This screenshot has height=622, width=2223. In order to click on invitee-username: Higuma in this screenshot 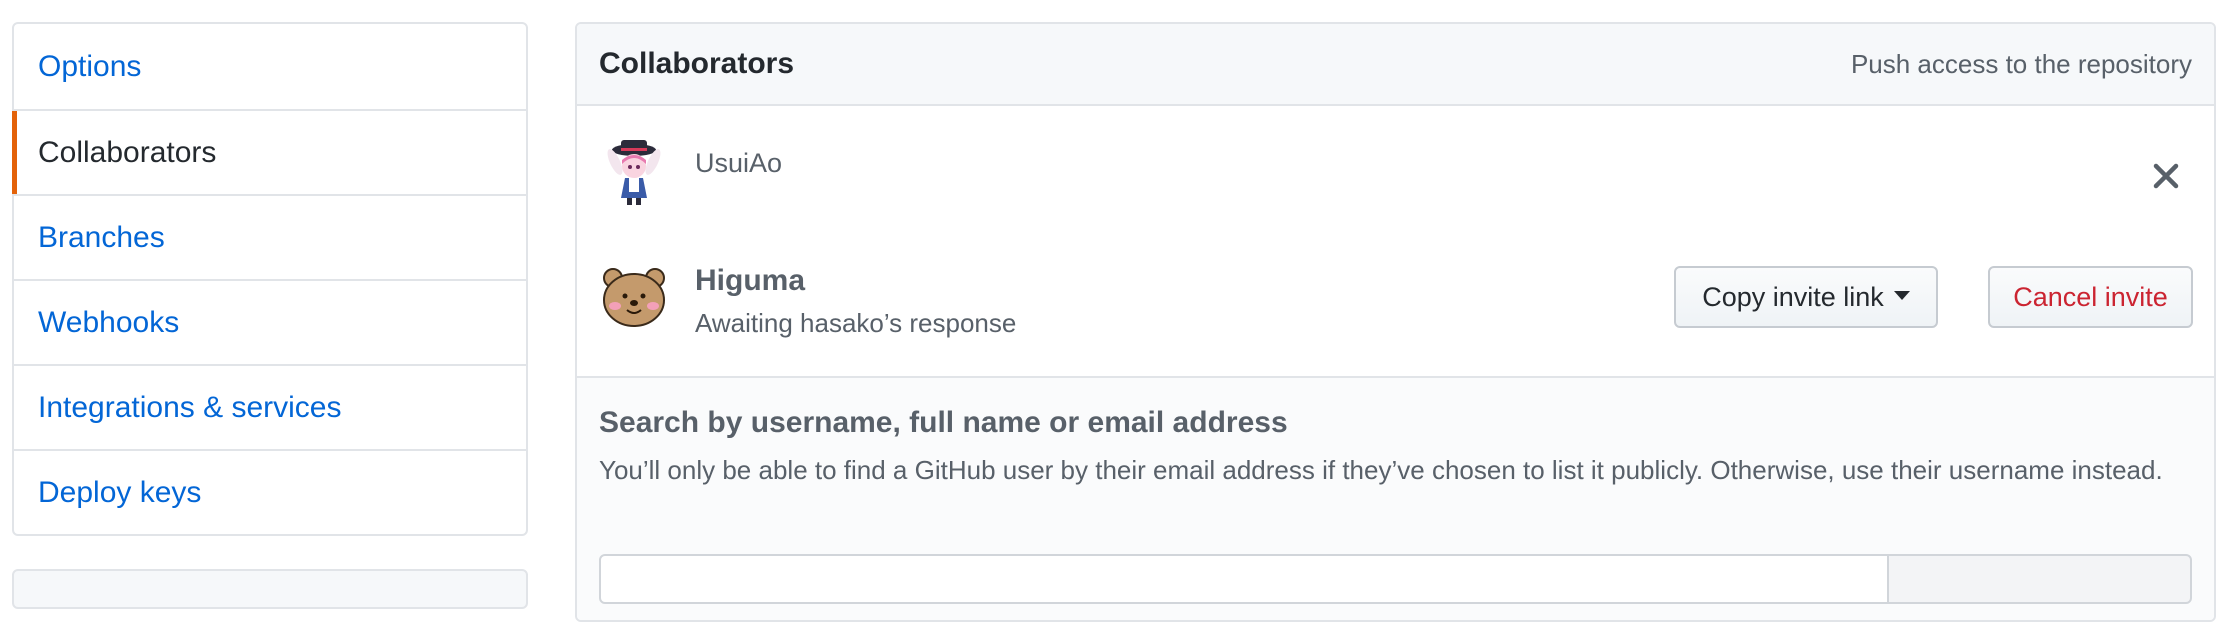, I will do `click(750, 281)`.